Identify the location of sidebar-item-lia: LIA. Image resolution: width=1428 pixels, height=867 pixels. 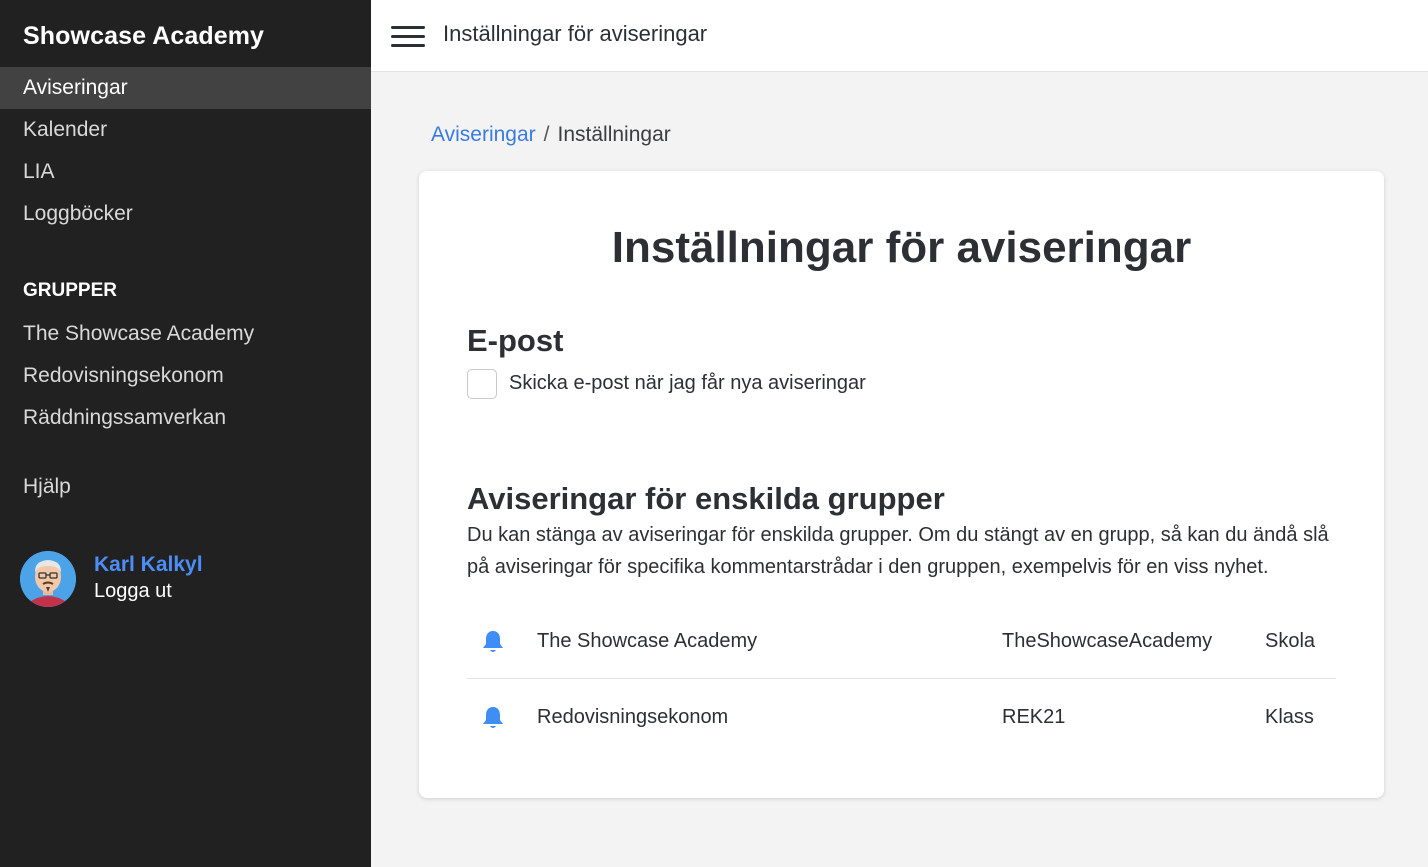
(185, 172).